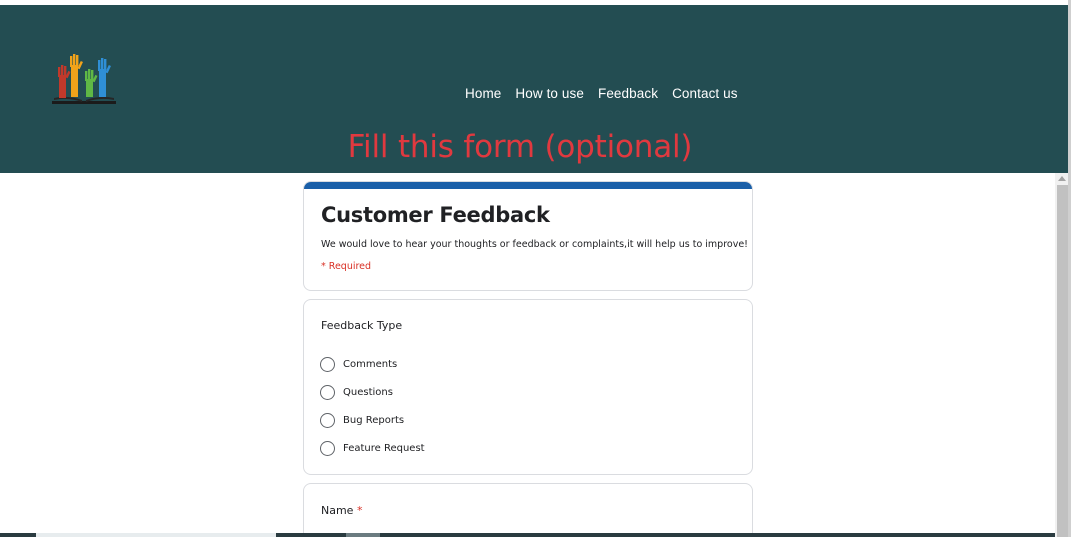 This screenshot has width=1071, height=537. I want to click on scroll-up-arrow-icon, so click(1062, 178).